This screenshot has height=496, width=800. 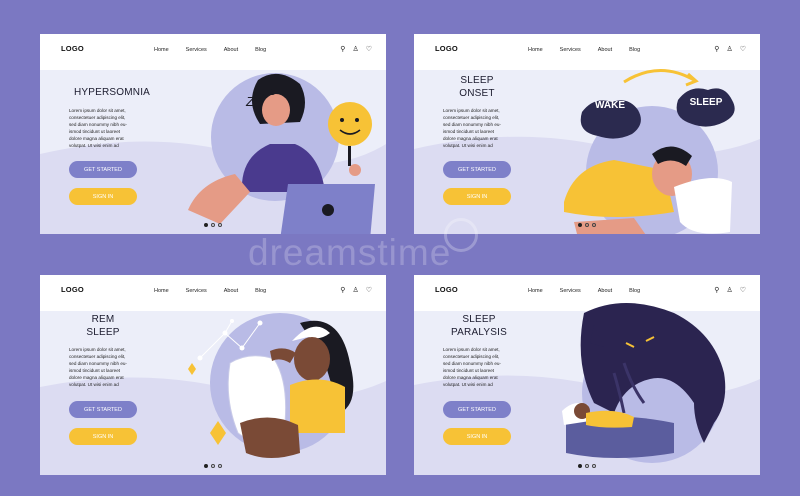 What do you see at coordinates (350, 252) in the screenshot?
I see `watermark-text: dreamstime` at bounding box center [350, 252].